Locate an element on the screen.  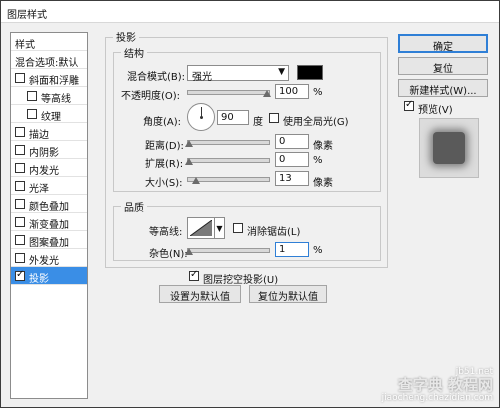
sidebar-item-inner-shadow: 内阴影 is located at coordinates (49, 150).